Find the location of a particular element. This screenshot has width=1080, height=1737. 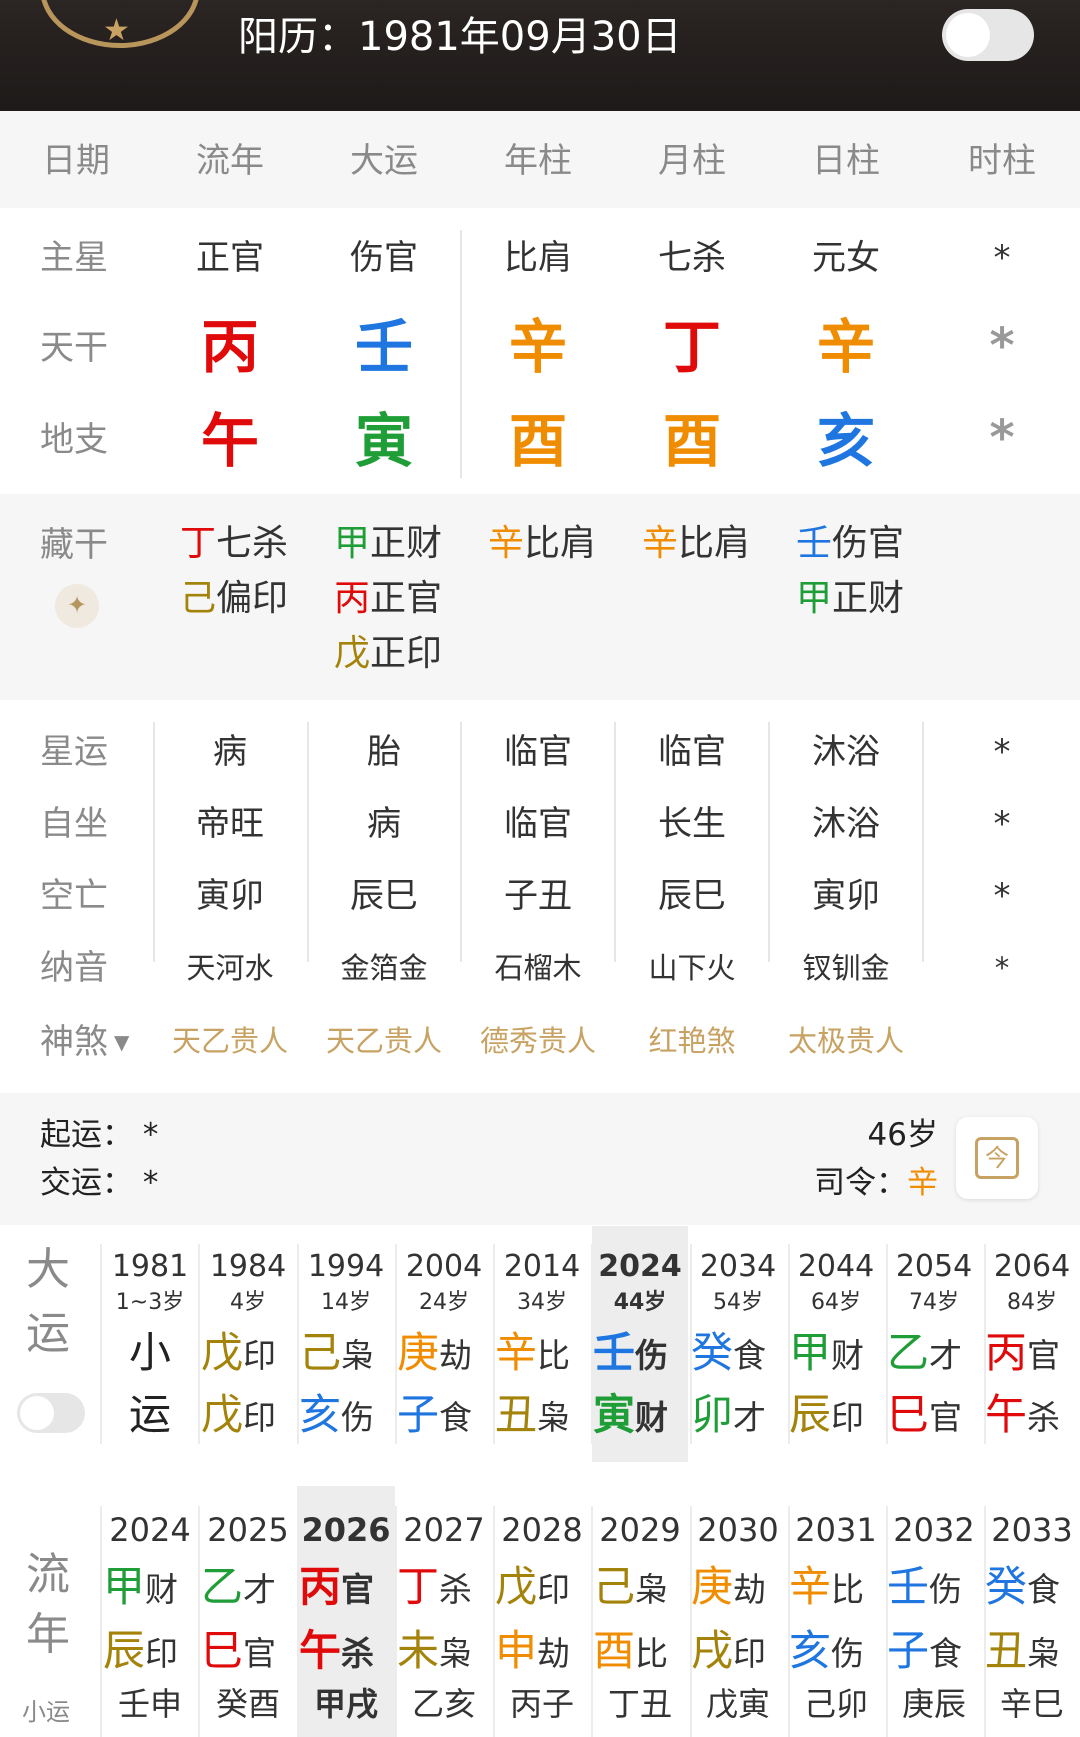

dayun-ganzhi: 辛比 is located at coordinates (532, 1353).